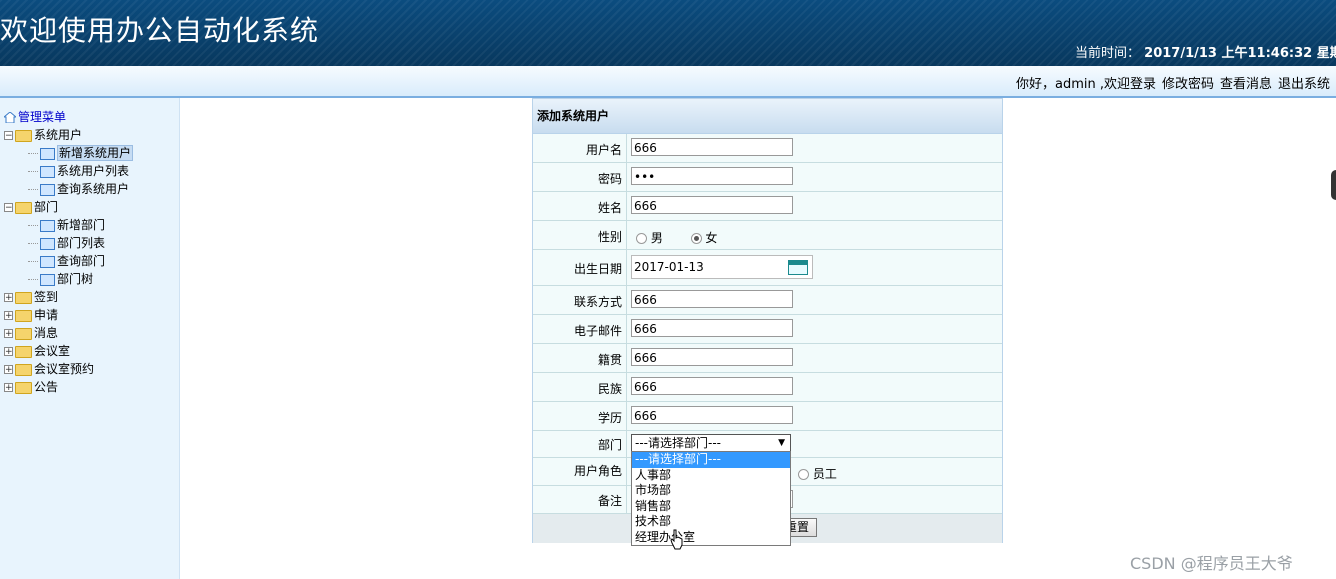 This screenshot has height=579, width=1336. Describe the element at coordinates (68, 243) in the screenshot. I see `tree-item-department-list: 部门列表` at that location.